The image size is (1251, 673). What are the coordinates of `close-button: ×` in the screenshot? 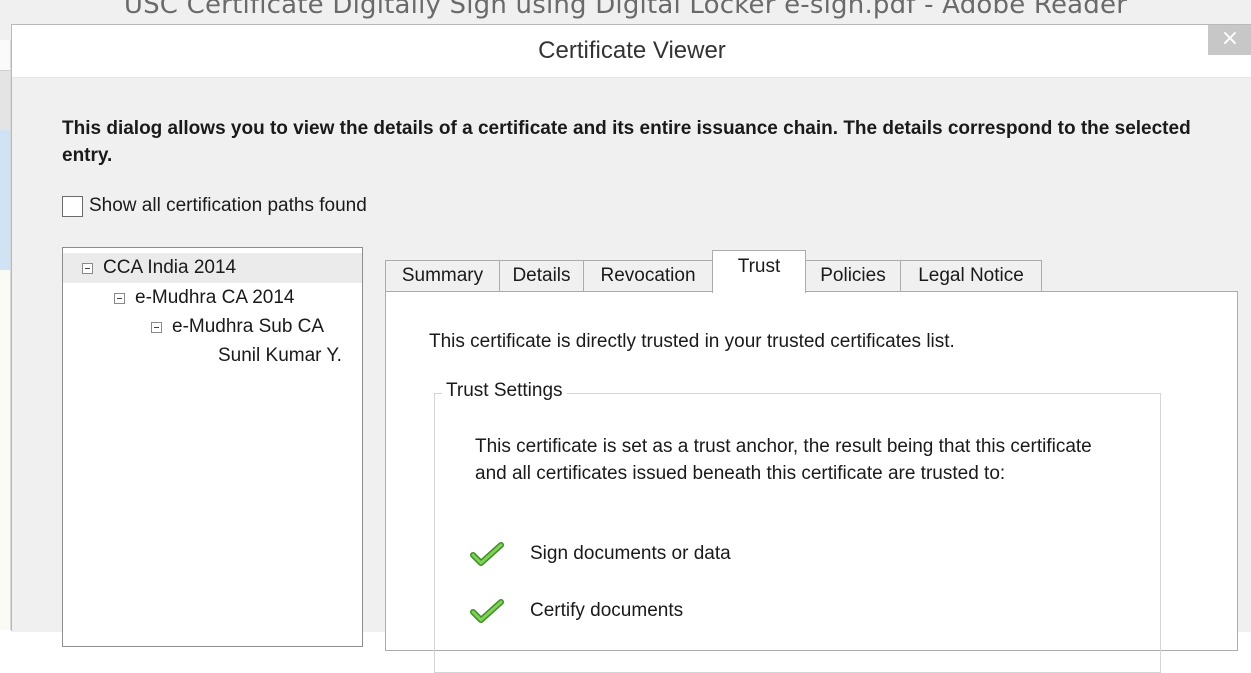 It's located at (1229, 40).